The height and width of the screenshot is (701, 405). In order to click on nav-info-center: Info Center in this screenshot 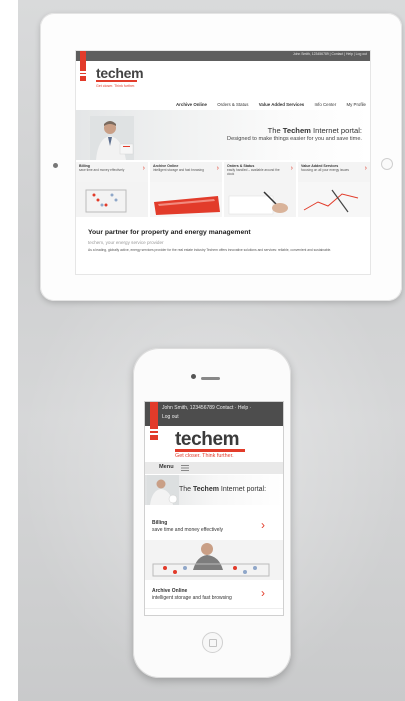, I will do `click(325, 104)`.